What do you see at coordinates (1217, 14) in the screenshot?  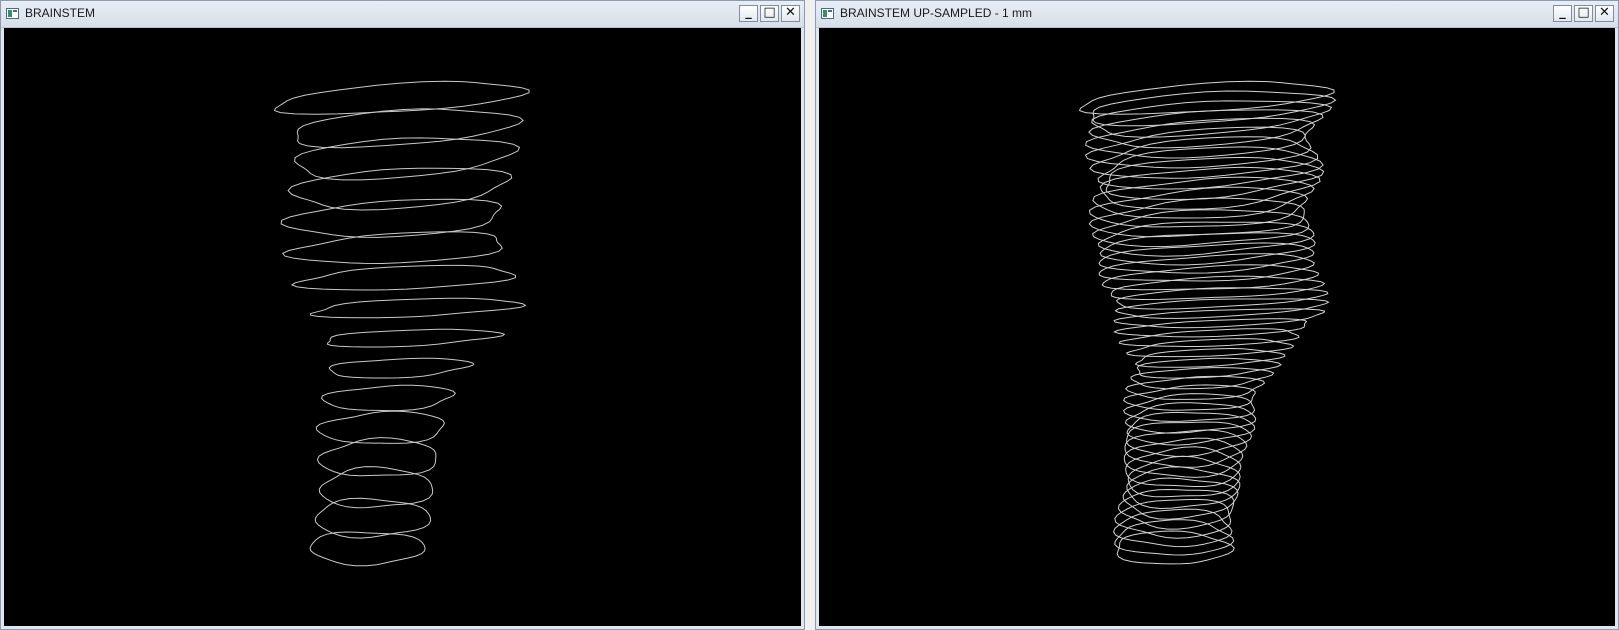 I see `title-bar: BRAINSTEM UP-SAMPLED - 1 mm _ □ ✕` at bounding box center [1217, 14].